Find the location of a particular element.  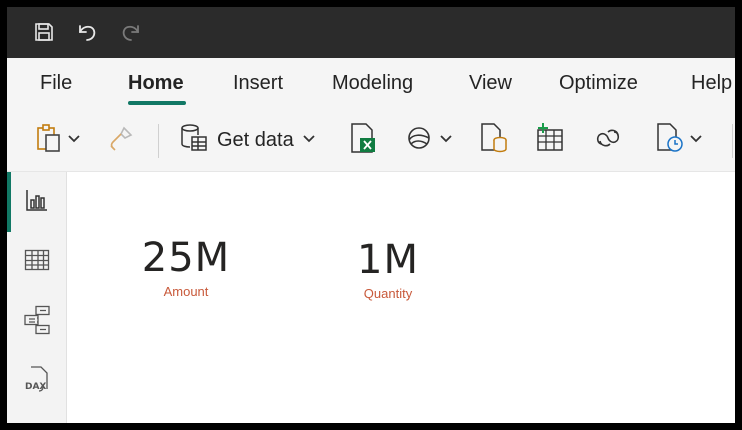

excel-icon is located at coordinates (363, 140).